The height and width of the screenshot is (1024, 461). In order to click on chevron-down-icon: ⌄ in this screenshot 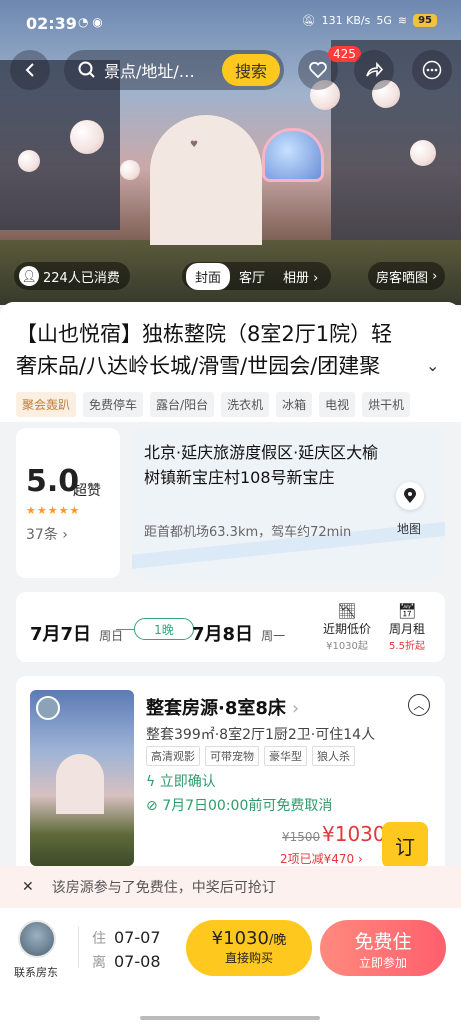, I will do `click(432, 365)`.